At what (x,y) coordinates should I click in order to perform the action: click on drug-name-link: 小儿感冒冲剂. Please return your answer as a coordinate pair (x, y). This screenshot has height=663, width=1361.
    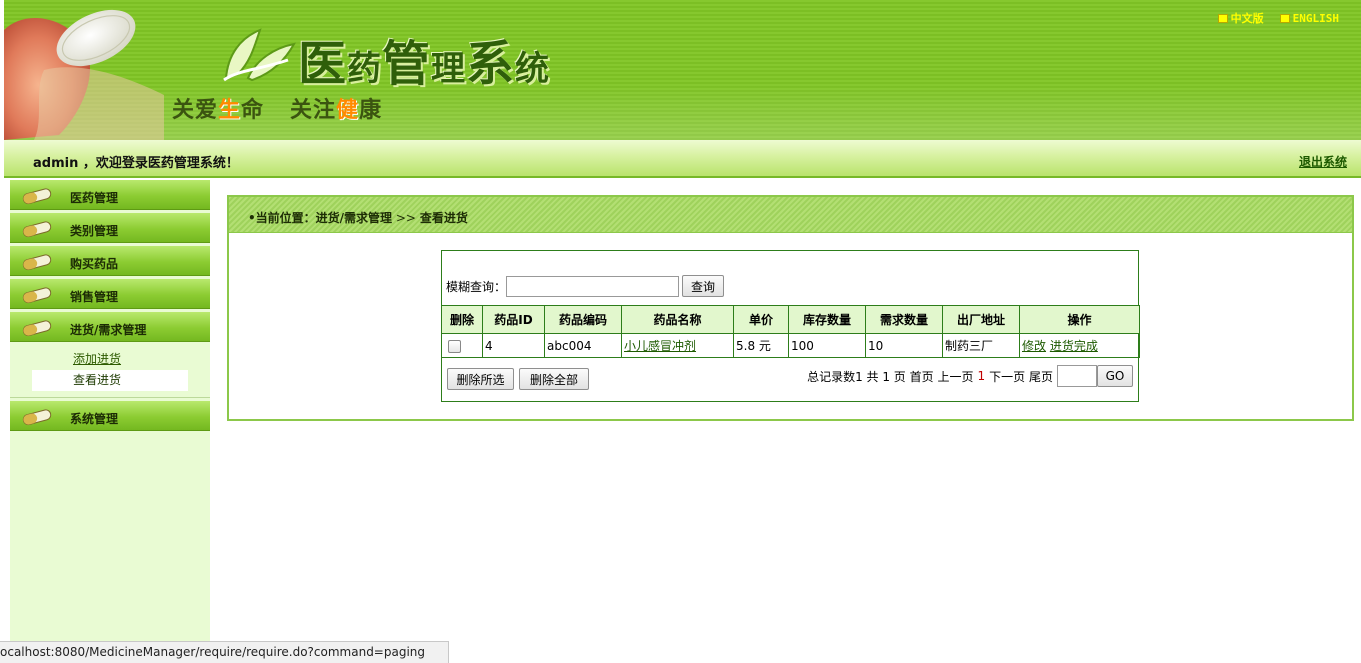
    Looking at the image, I should click on (660, 346).